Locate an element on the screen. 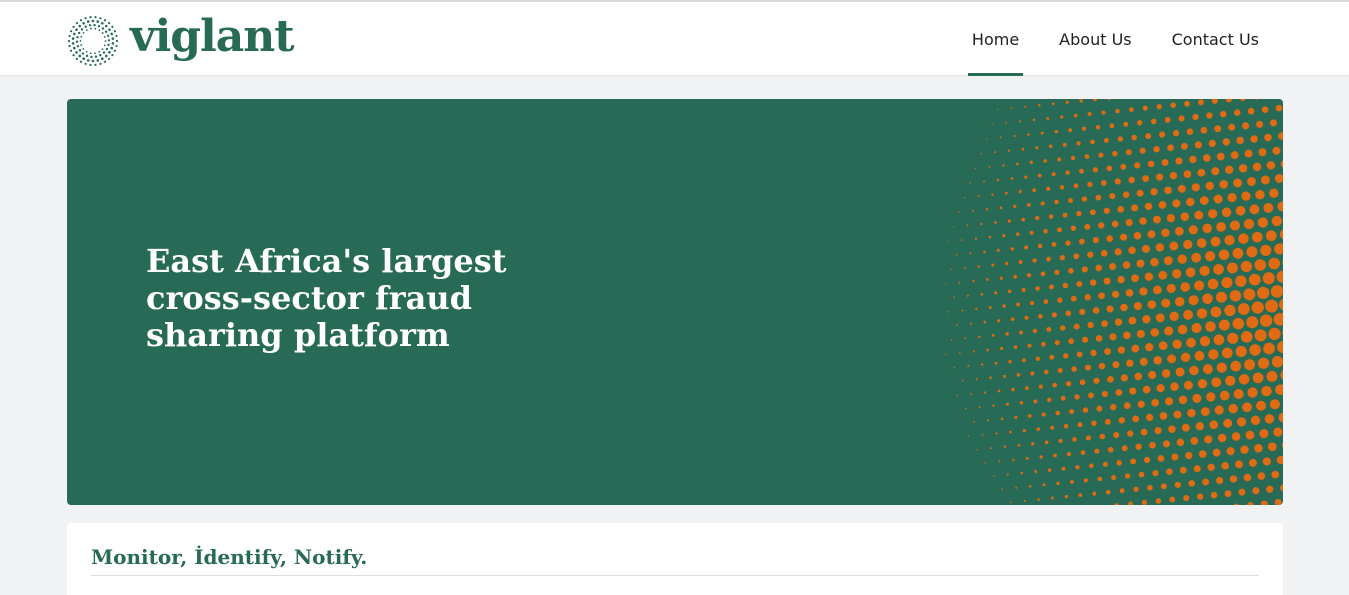 The image size is (1349, 595). brand-wordmark: viglant is located at coordinates (212, 36).